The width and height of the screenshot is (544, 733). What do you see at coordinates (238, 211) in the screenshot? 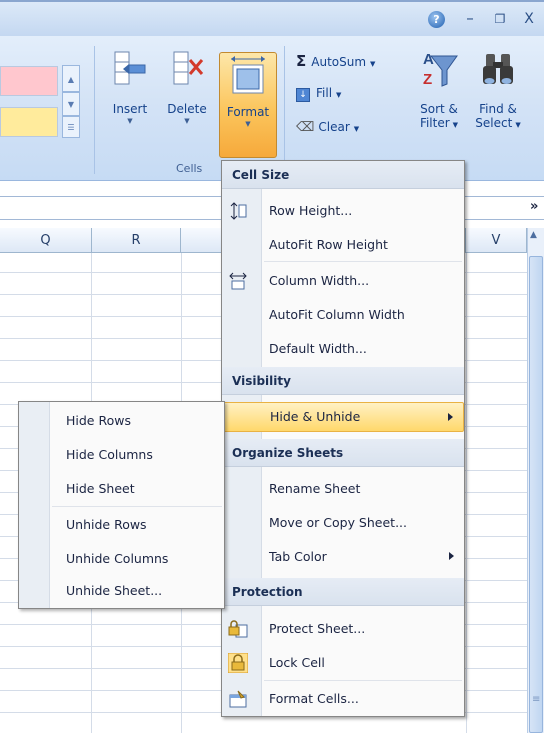
I see `row-height-icon` at bounding box center [238, 211].